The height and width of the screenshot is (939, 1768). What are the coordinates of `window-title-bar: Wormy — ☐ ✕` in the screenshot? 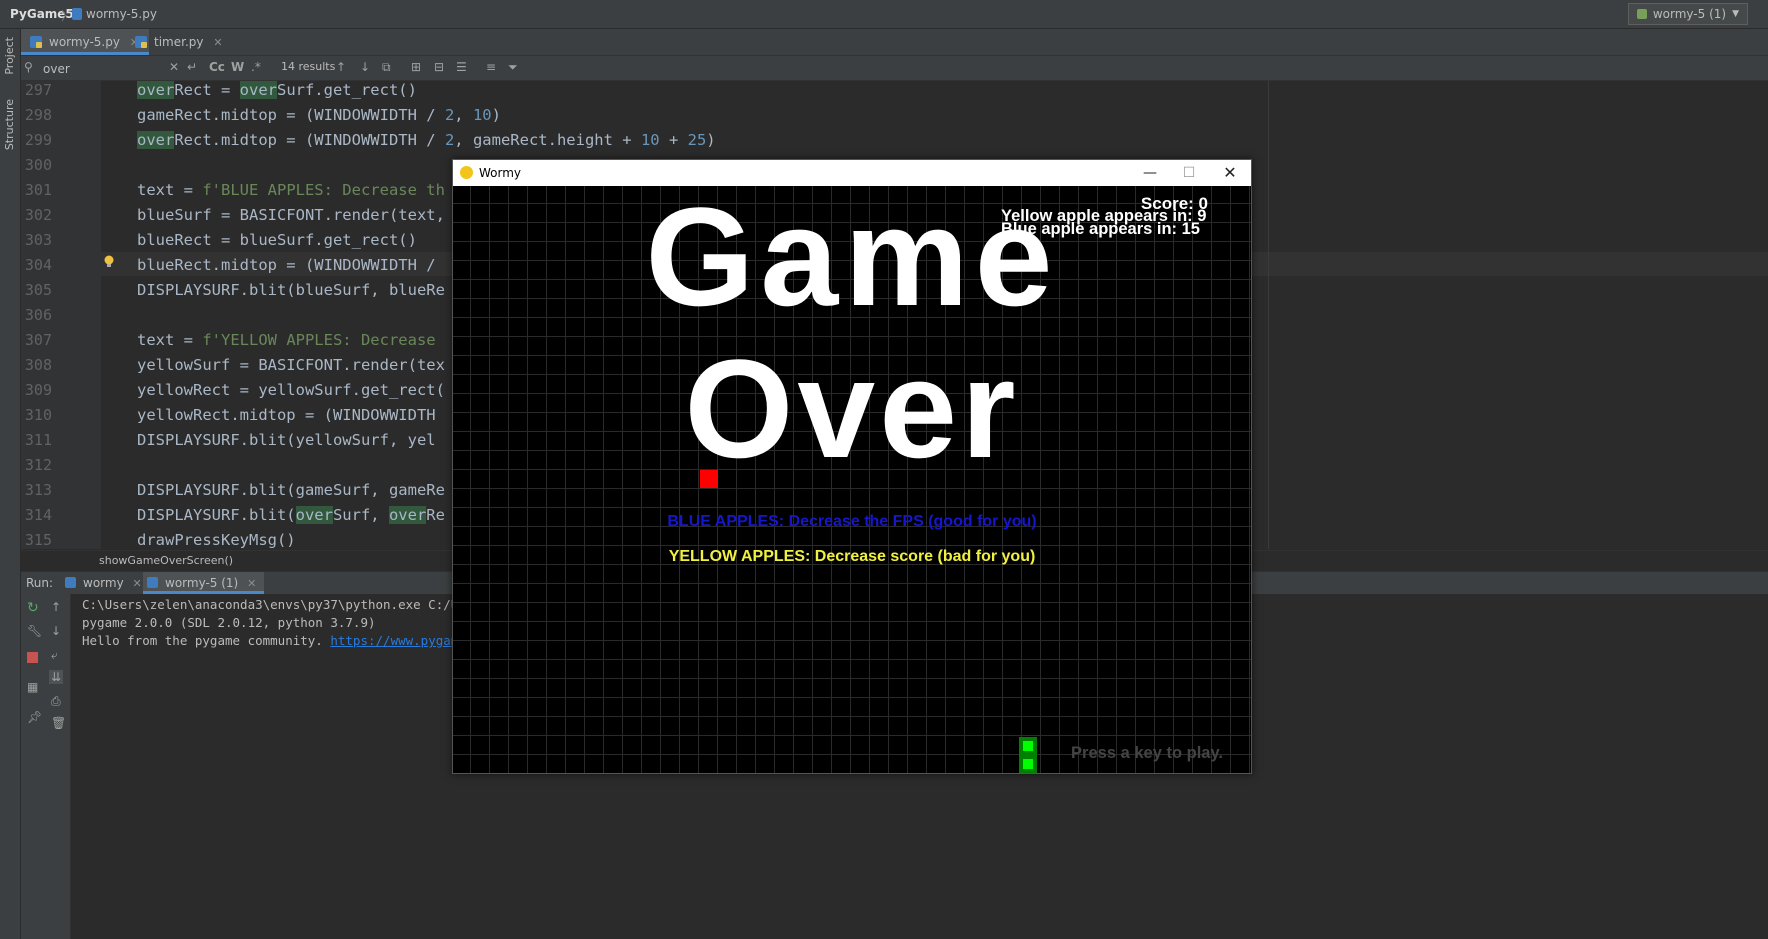 It's located at (852, 173).